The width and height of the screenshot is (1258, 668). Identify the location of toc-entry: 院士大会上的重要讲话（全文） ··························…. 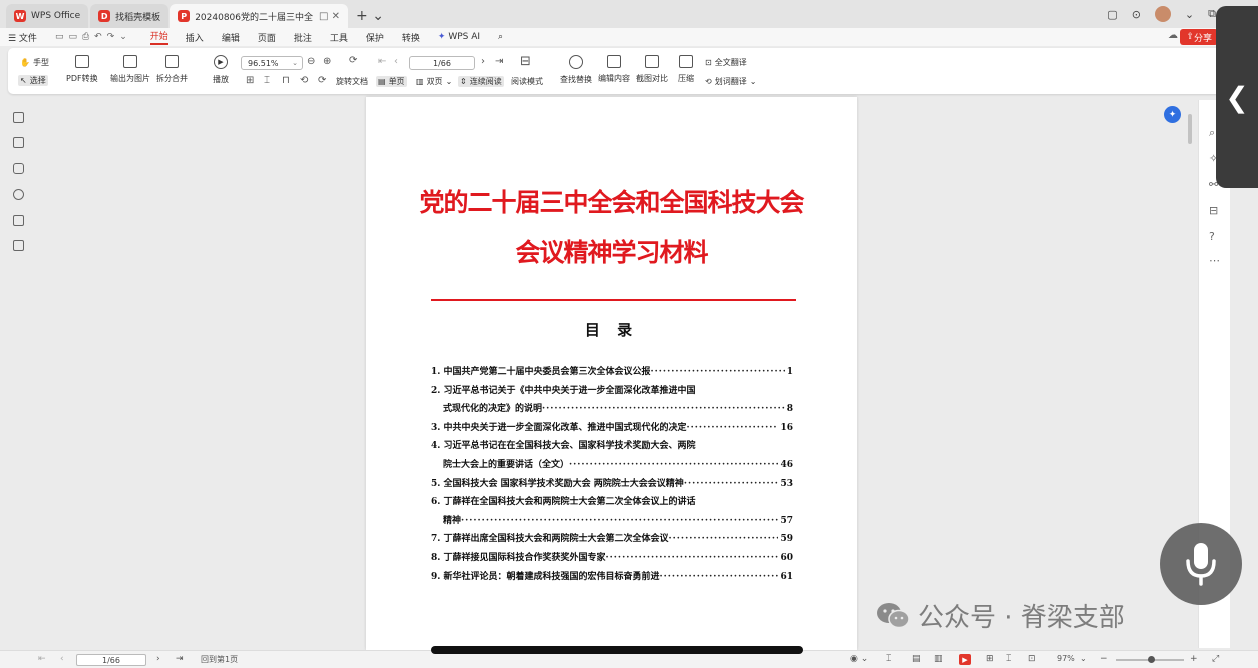
(612, 465).